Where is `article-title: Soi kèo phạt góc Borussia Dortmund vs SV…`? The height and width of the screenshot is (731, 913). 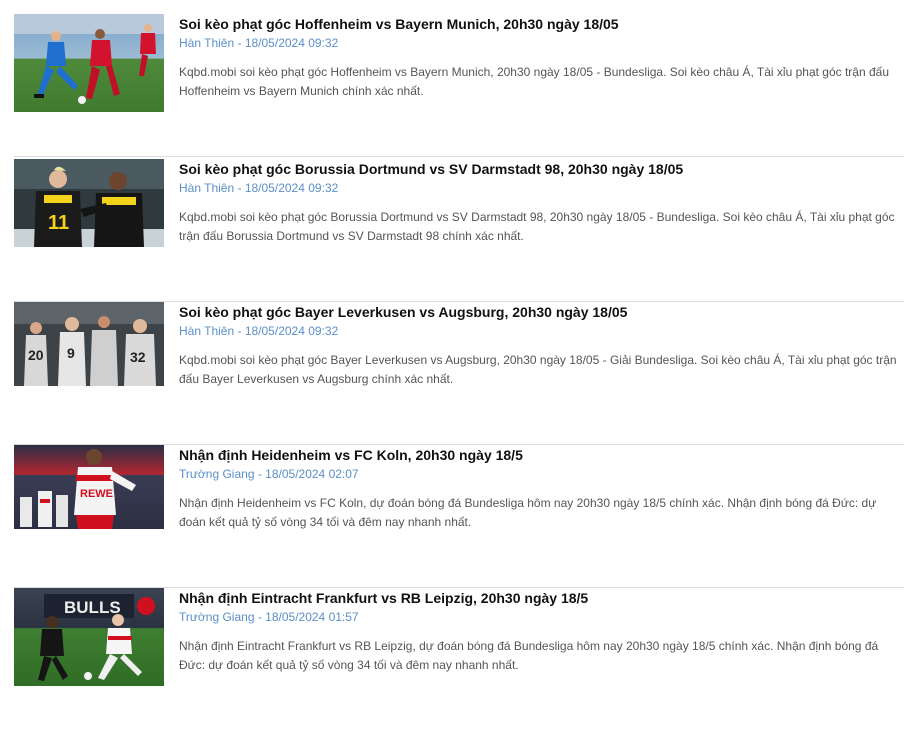 article-title: Soi kèo phạt góc Borussia Dortmund vs SV… is located at coordinates (539, 169).